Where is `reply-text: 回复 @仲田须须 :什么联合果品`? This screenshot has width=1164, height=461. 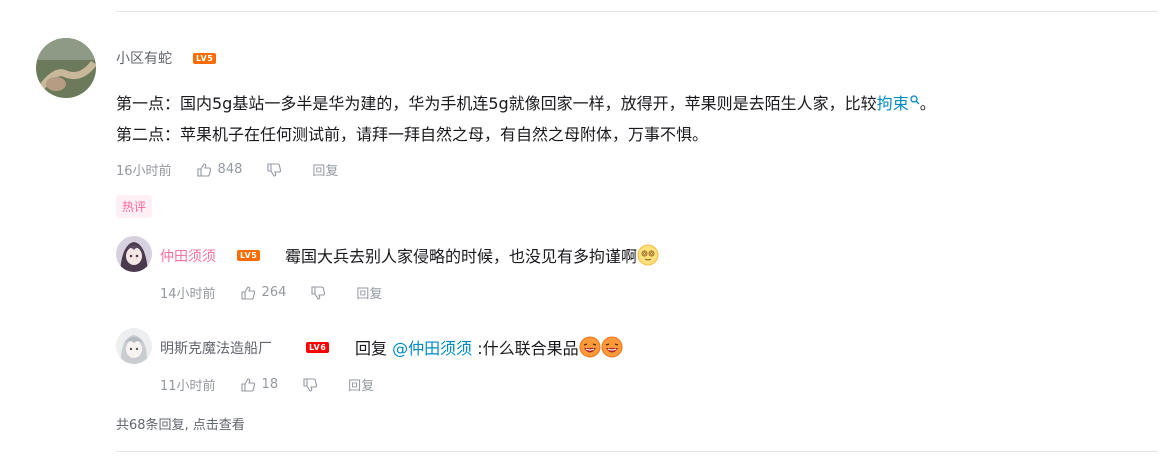 reply-text: 回复 @仲田须须 :什么联合果品 is located at coordinates (489, 347).